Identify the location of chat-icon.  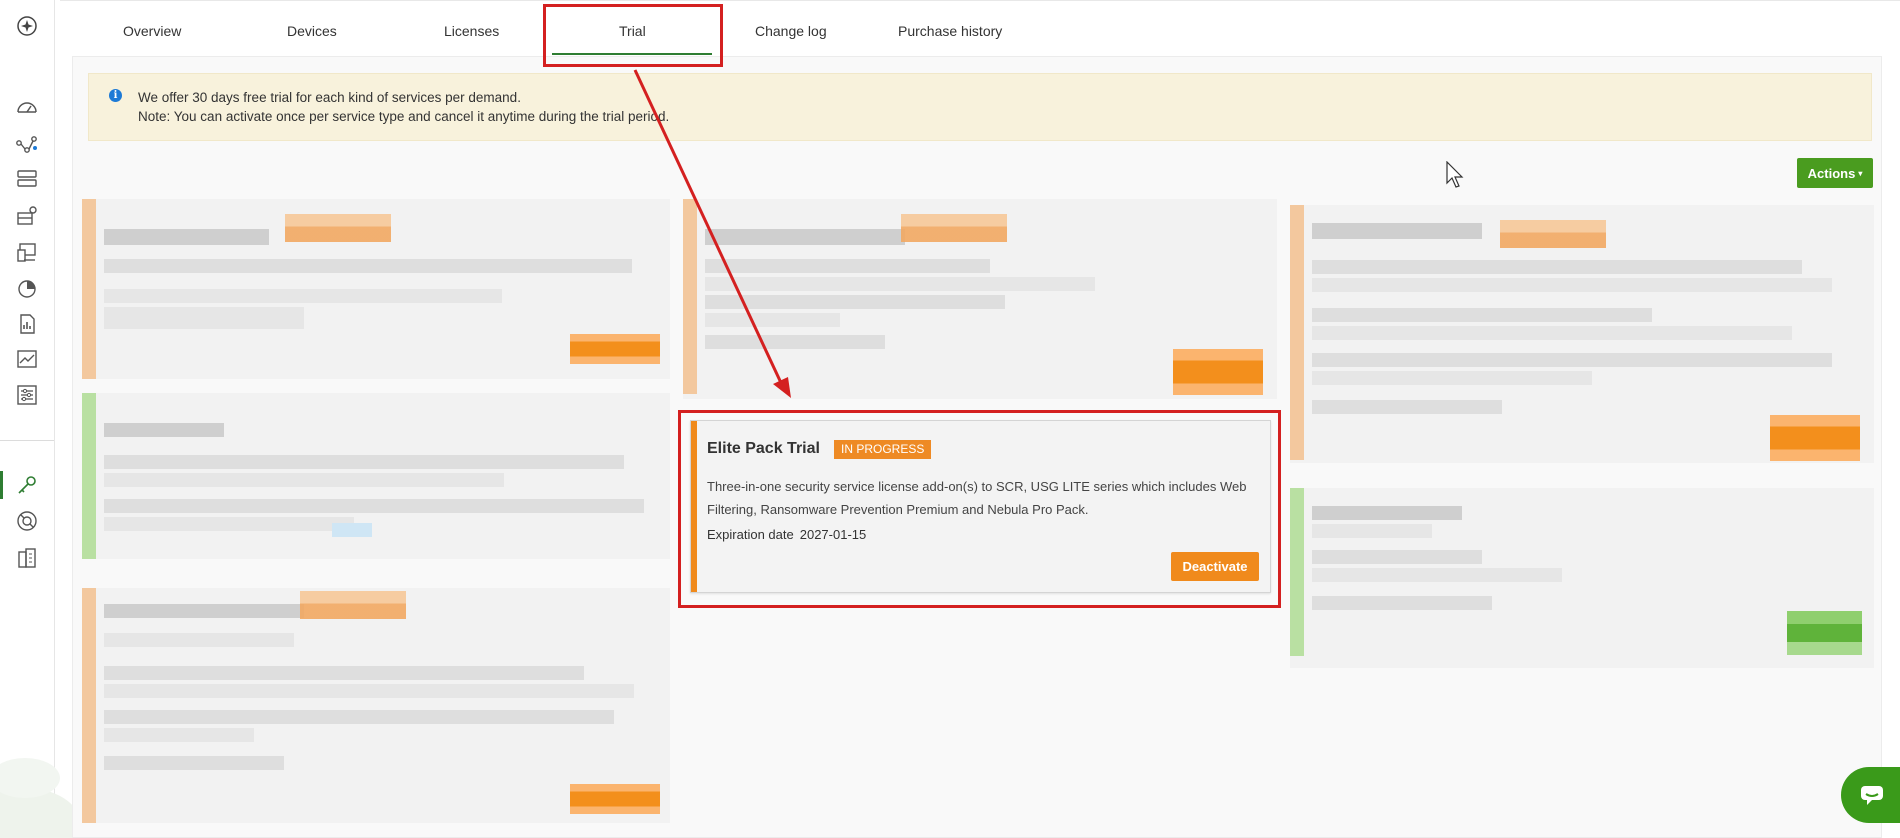
(1872, 795).